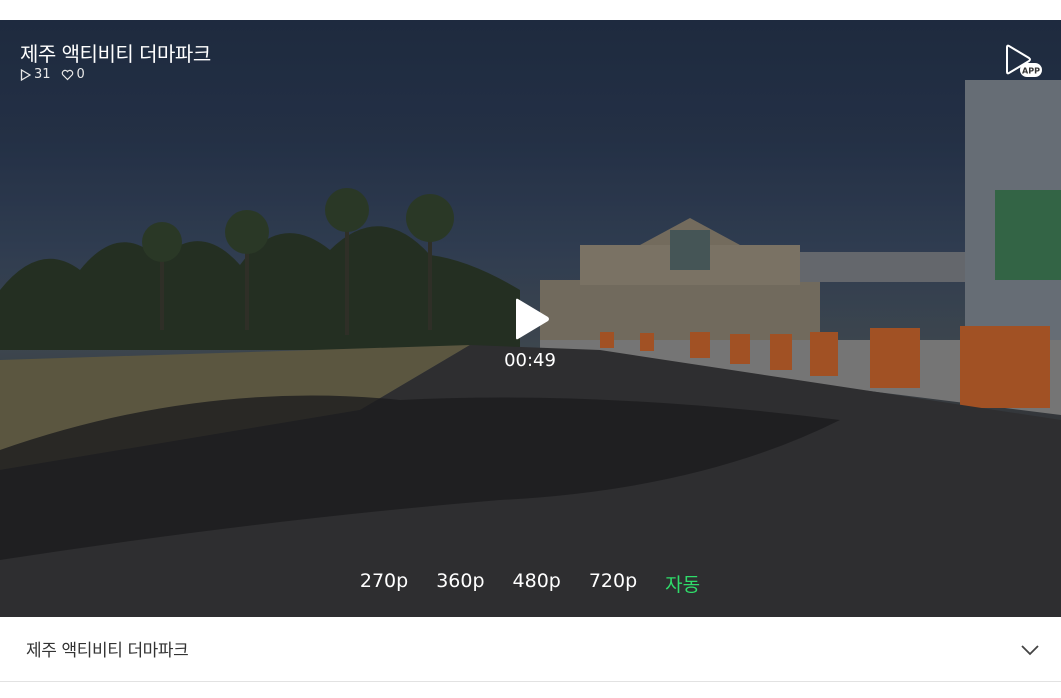  What do you see at coordinates (1031, 71) in the screenshot?
I see `app-badge-label: APP` at bounding box center [1031, 71].